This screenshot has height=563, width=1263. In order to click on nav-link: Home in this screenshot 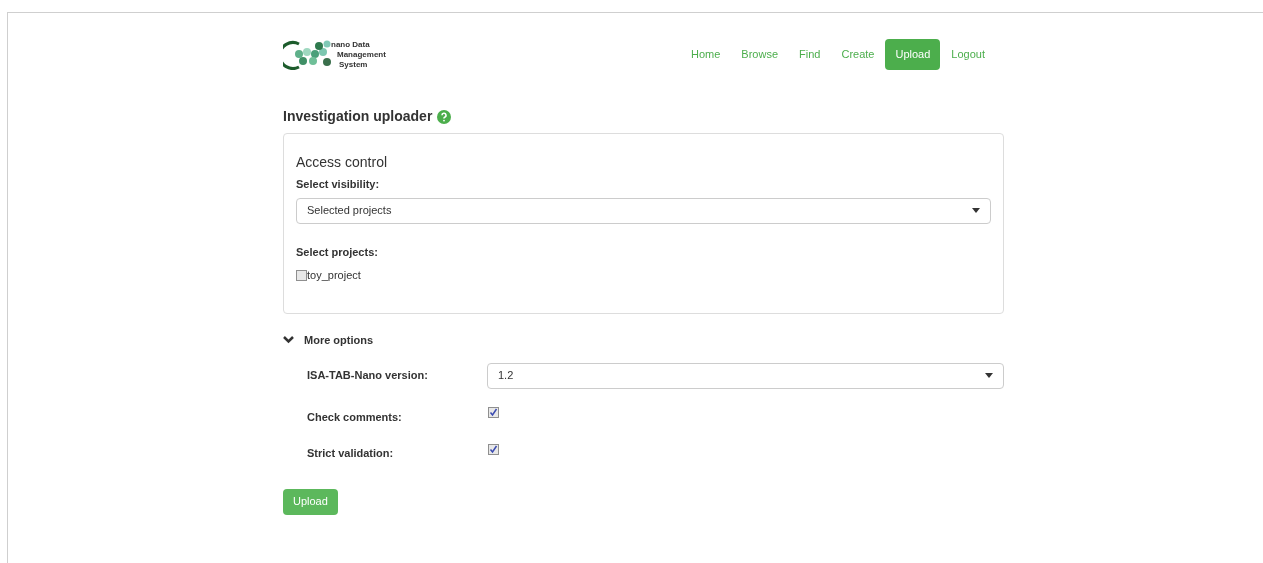, I will do `click(706, 54)`.